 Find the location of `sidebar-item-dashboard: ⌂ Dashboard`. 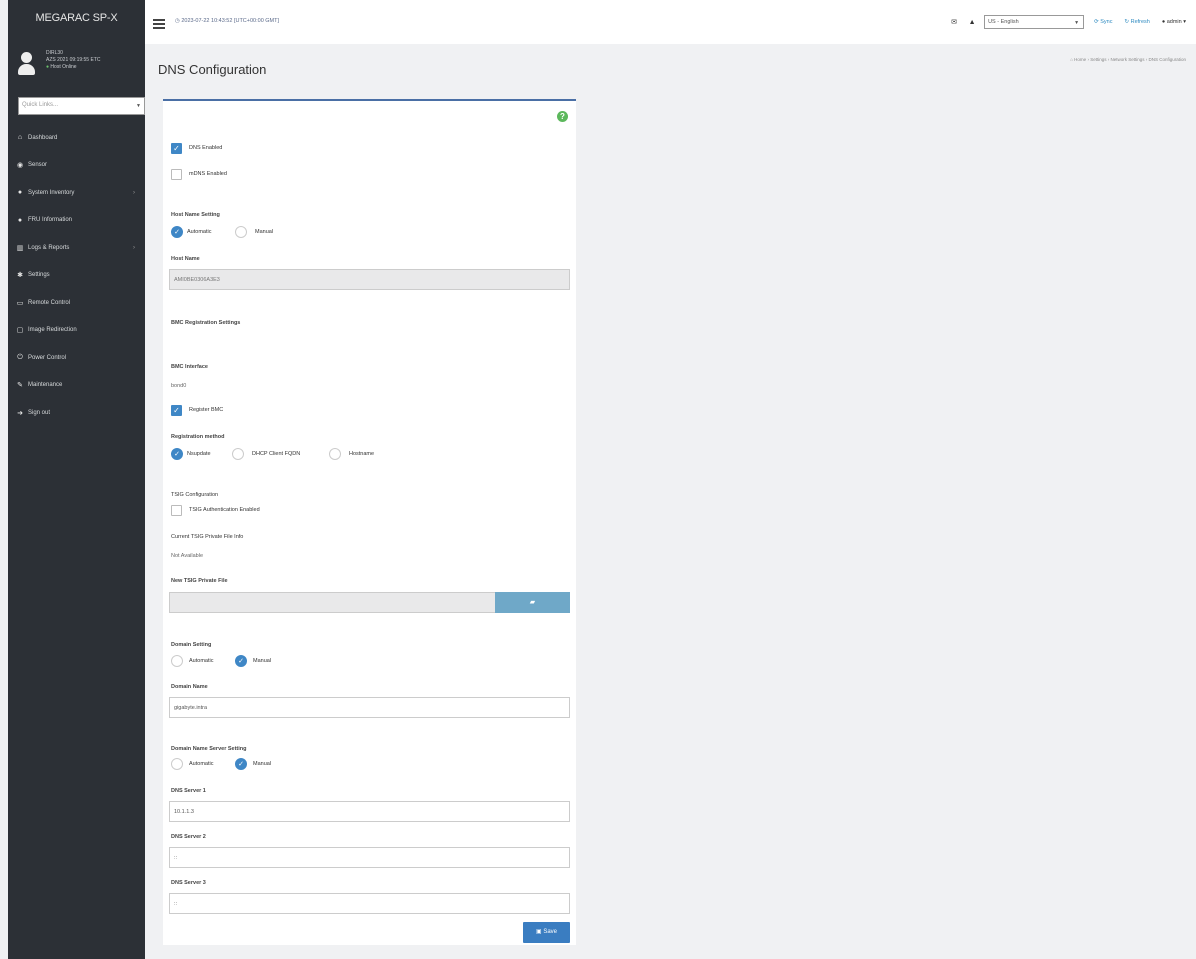

sidebar-item-dashboard: ⌂ Dashboard is located at coordinates (76, 138).